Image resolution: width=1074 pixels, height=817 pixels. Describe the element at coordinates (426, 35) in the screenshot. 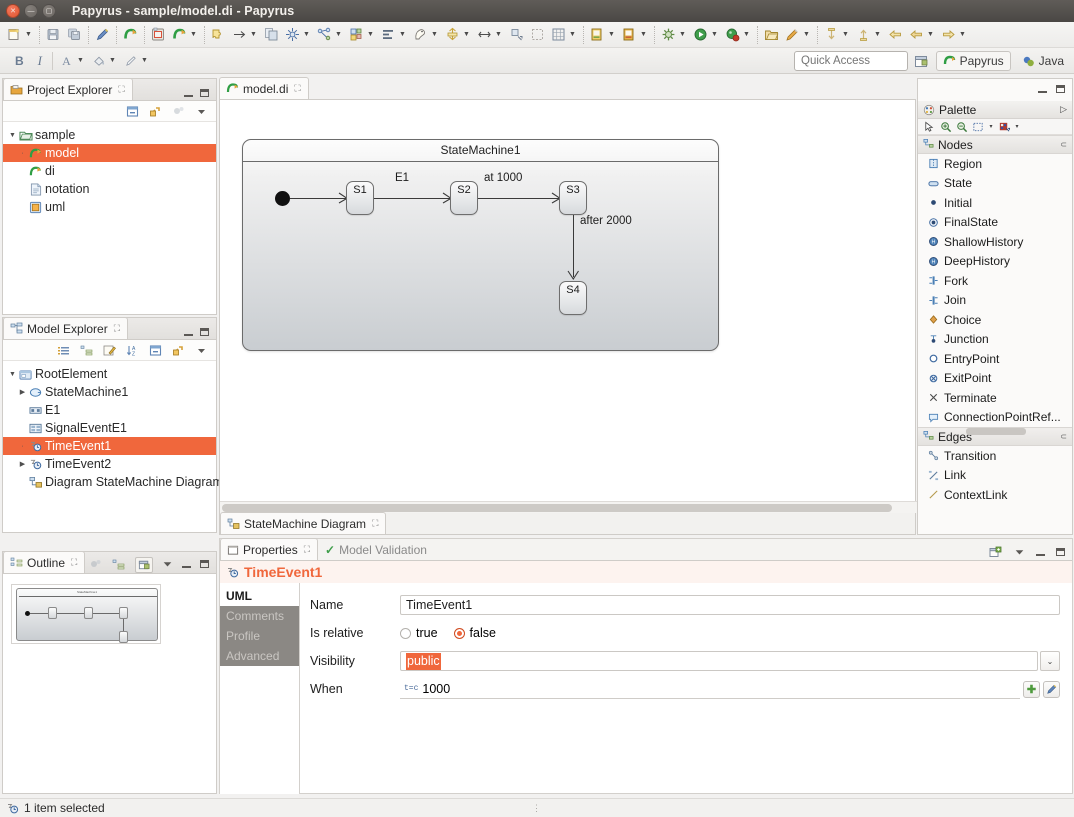

I see `toolbar-bird-view: ▼` at that location.